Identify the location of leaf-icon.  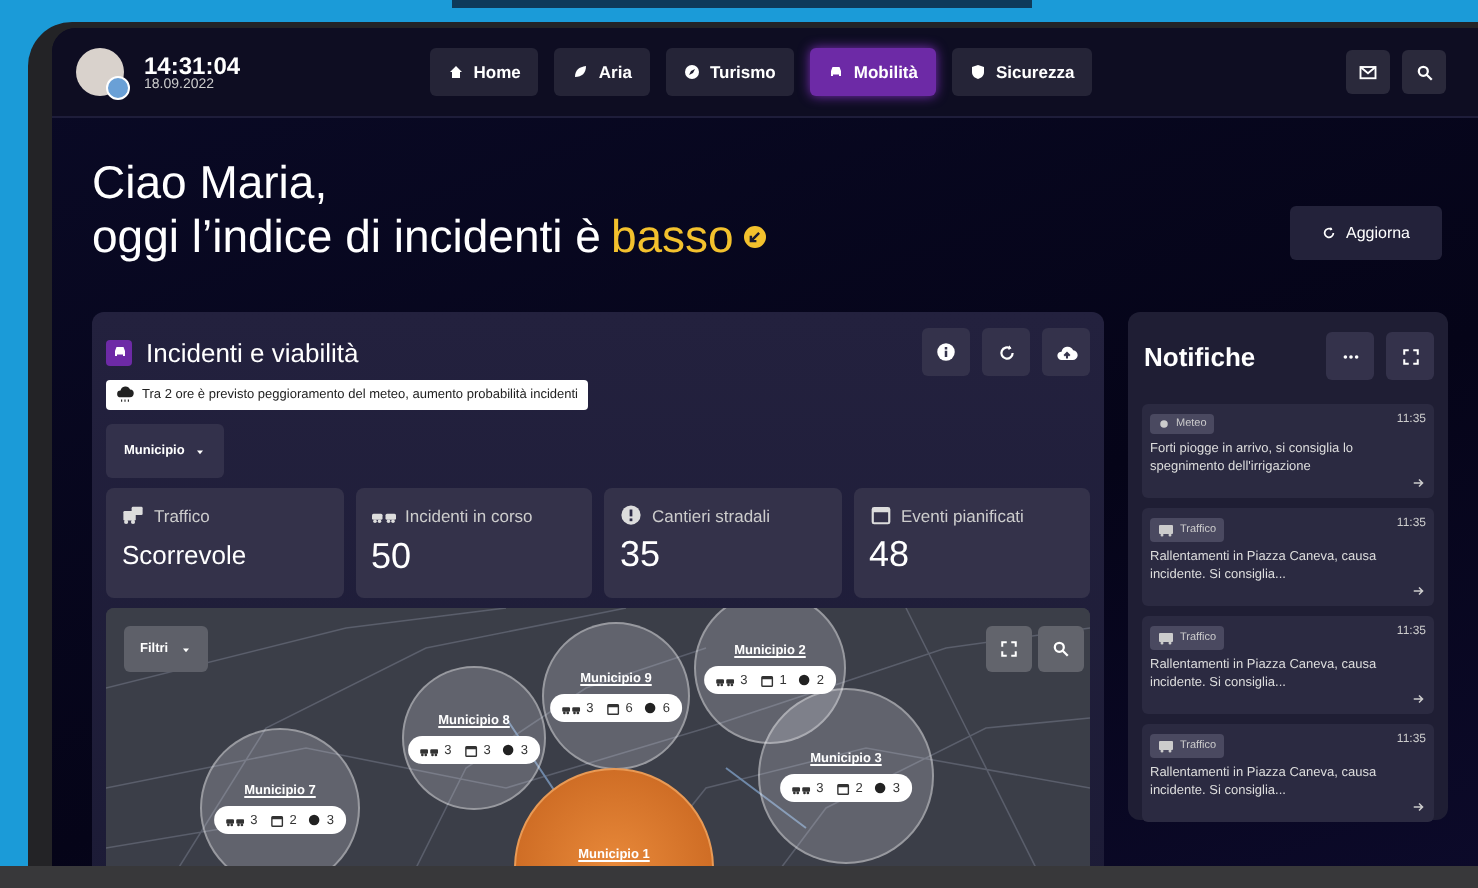
(580, 72).